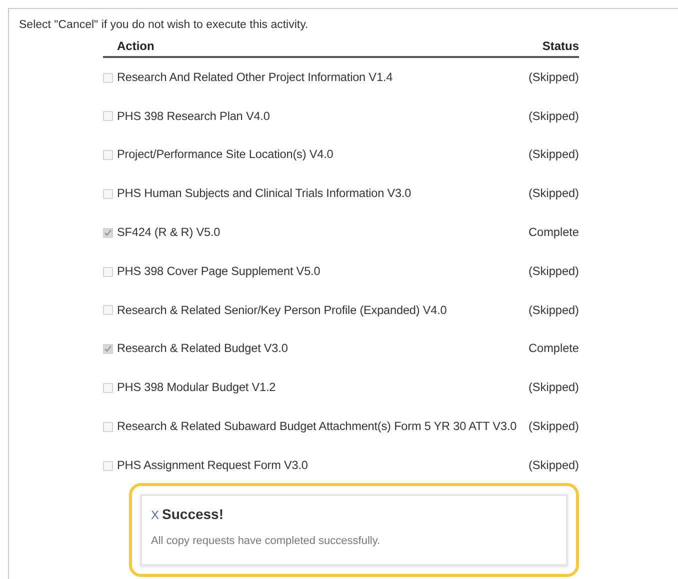 This screenshot has height=579, width=678. Describe the element at coordinates (197, 387) in the screenshot. I see `action-cell-text: PHS 398 Modular Budget V1.2` at that location.